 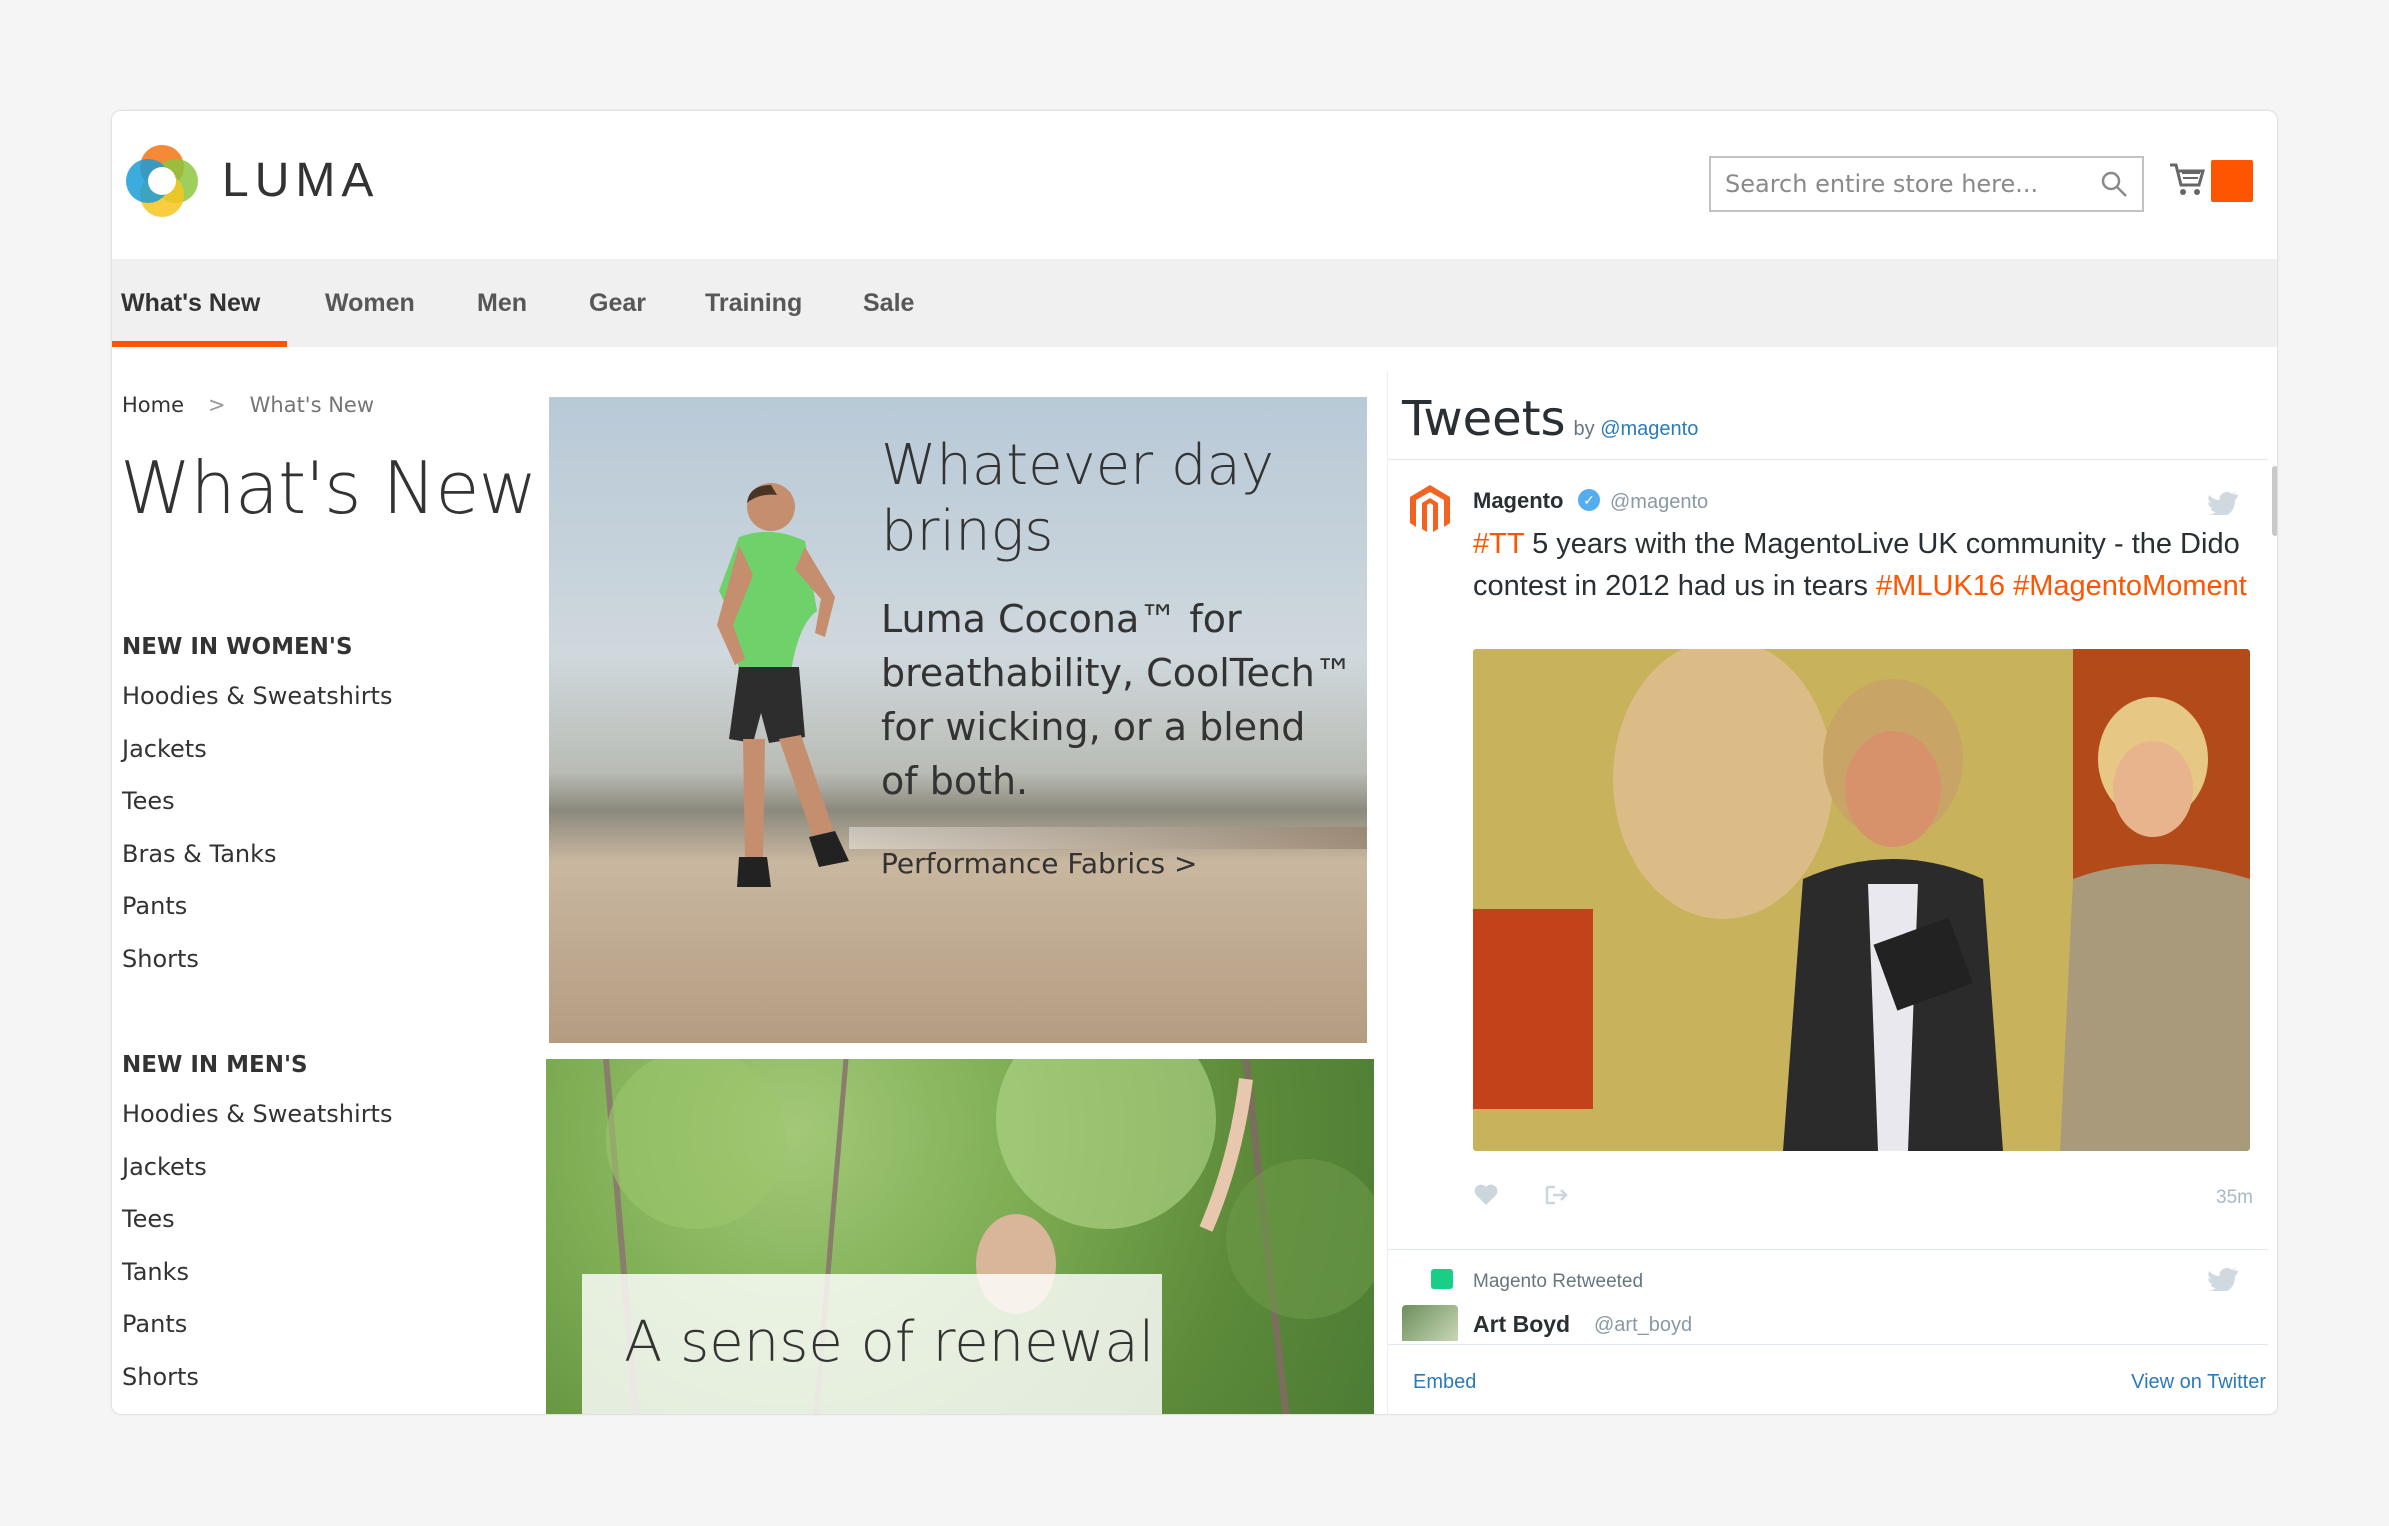 I want to click on promo-body-line: for wicking, or a blend, so click(x=1093, y=727).